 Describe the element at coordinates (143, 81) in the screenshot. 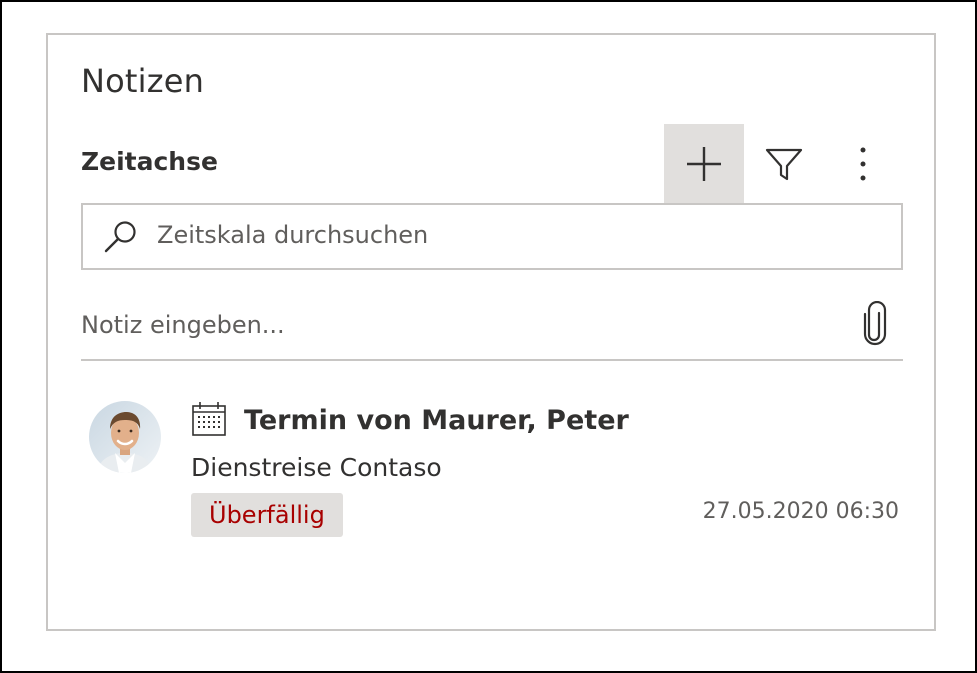

I see `panel-title: Notizen` at that location.